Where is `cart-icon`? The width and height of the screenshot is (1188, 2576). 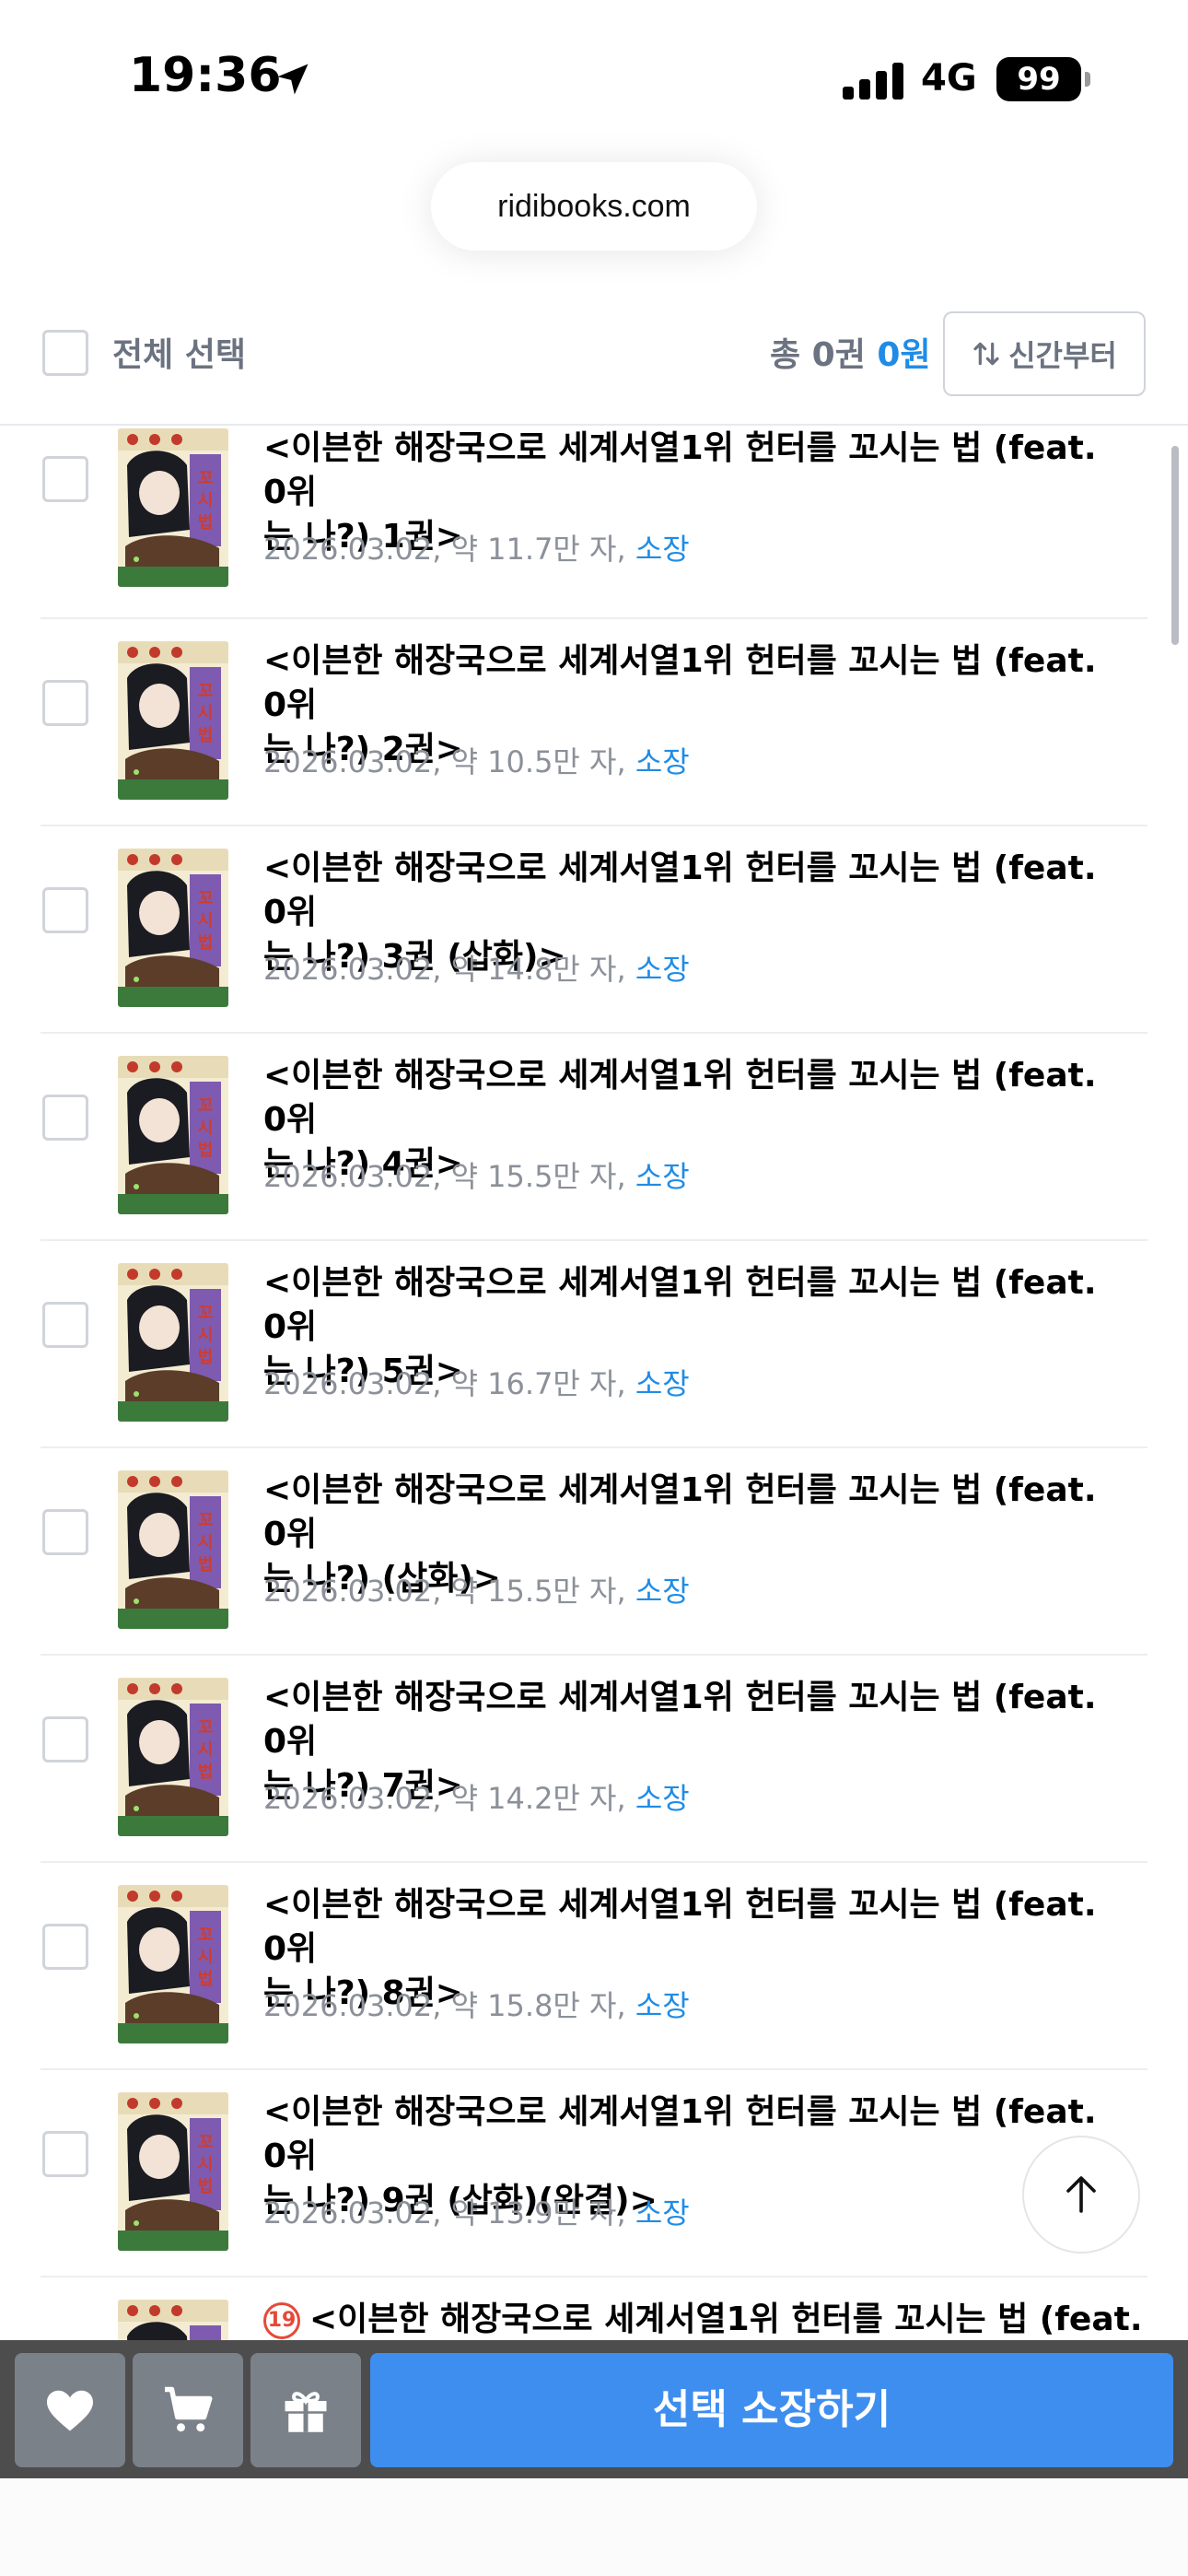
cart-icon is located at coordinates (189, 2409).